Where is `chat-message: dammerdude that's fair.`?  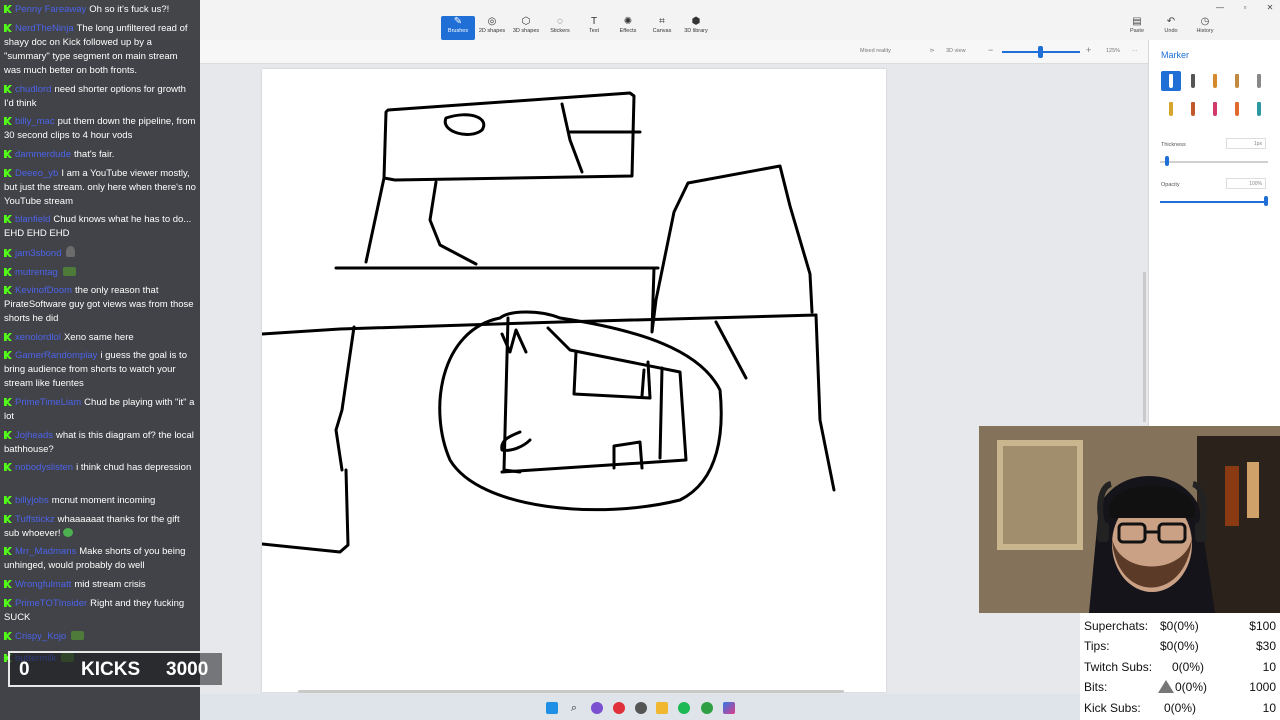
chat-message: dammerdude that's fair. is located at coordinates (100, 155).